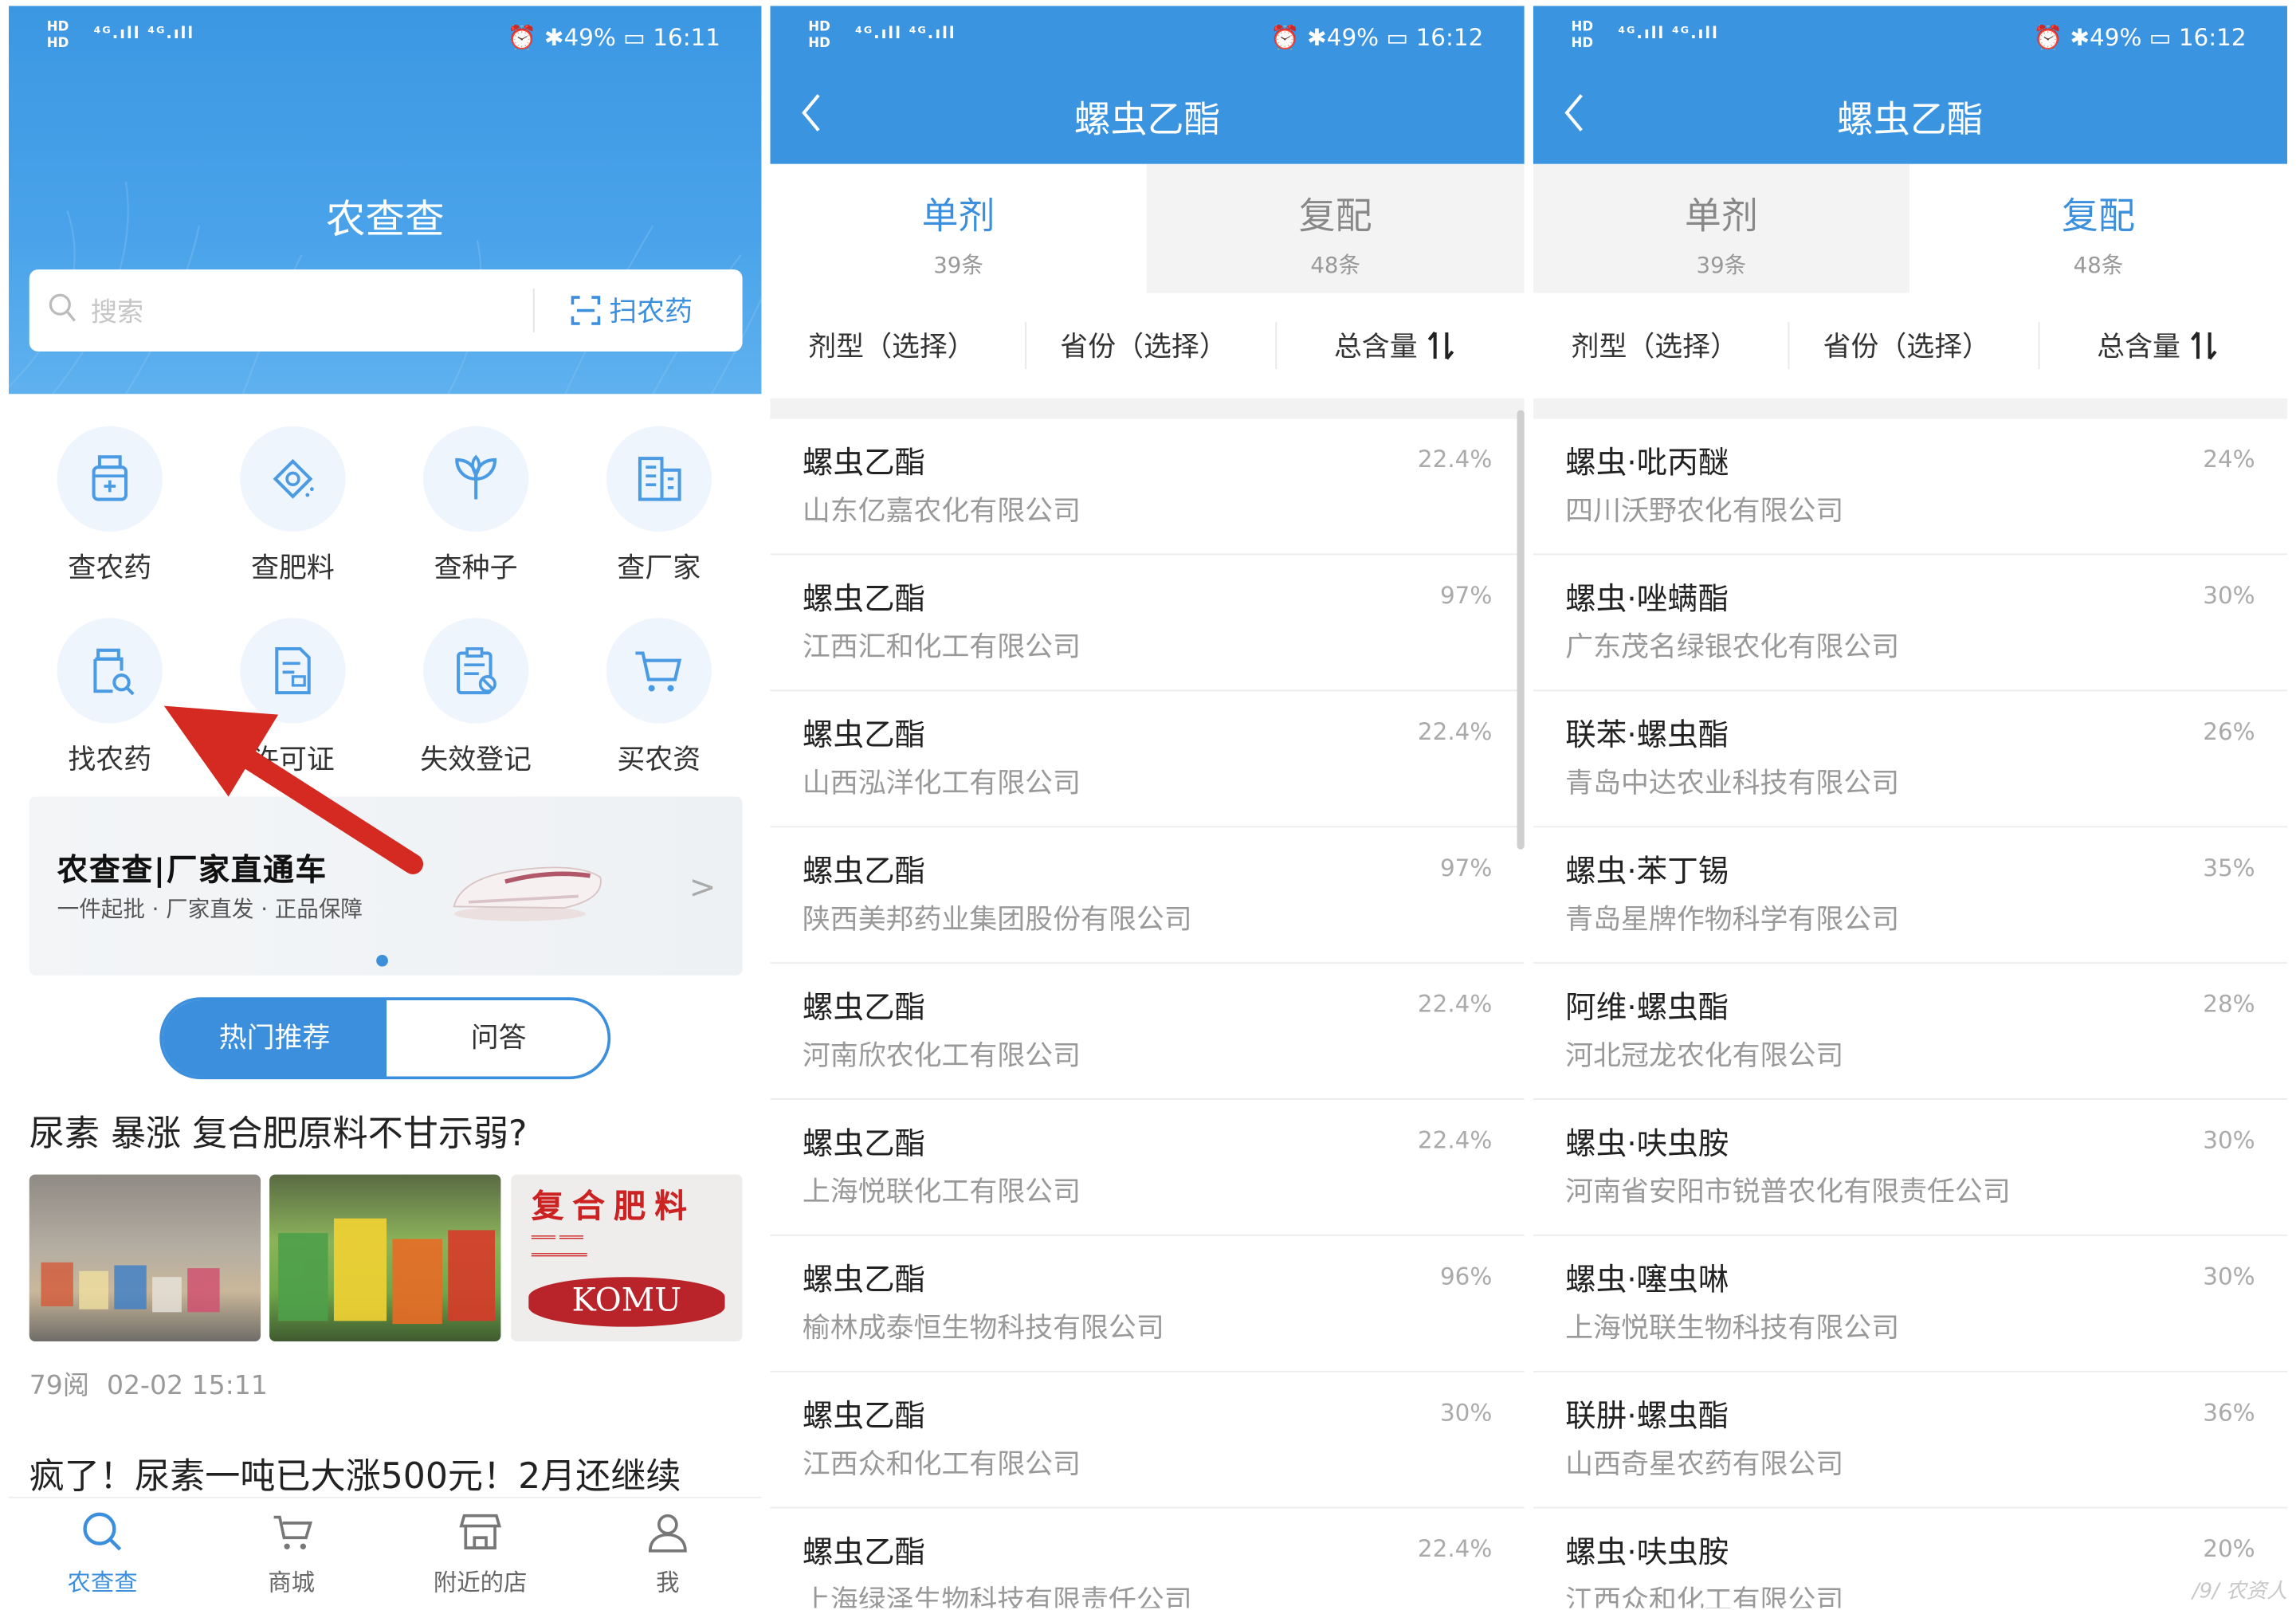 The width and height of the screenshot is (2296, 1610). I want to click on news-title: 尿素 暴涨 复合肥原料不甘示弱?, so click(278, 1129).